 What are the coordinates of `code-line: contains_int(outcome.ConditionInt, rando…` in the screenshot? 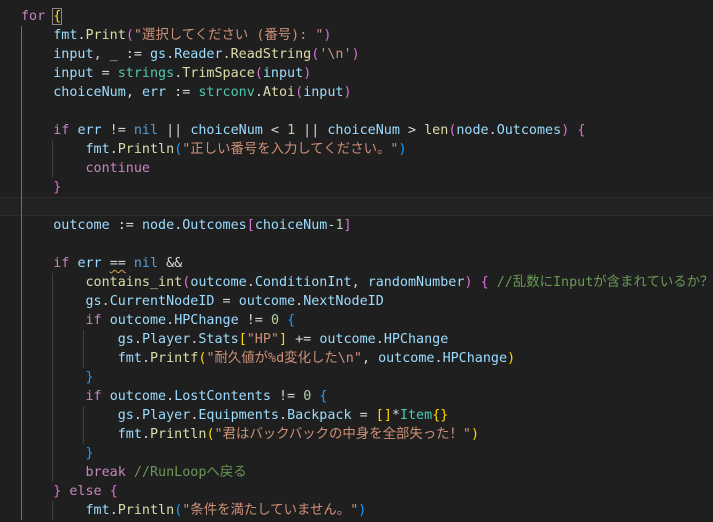 It's located at (356, 282).